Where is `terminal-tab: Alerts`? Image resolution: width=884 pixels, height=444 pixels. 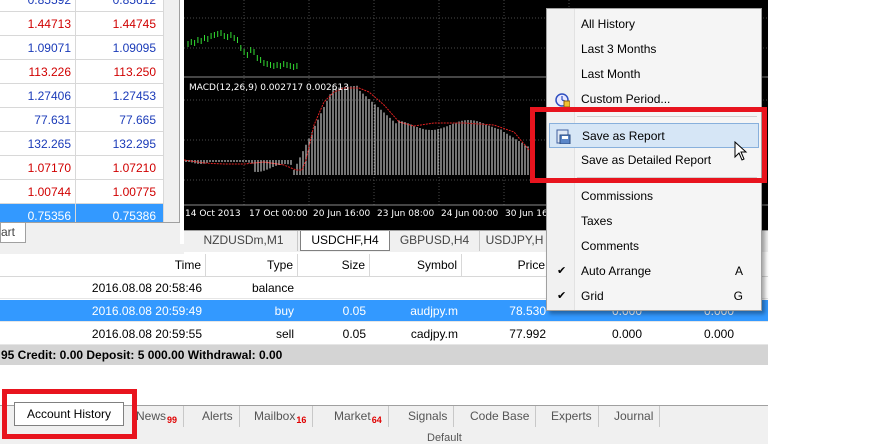
terminal-tab: Alerts is located at coordinates (218, 416).